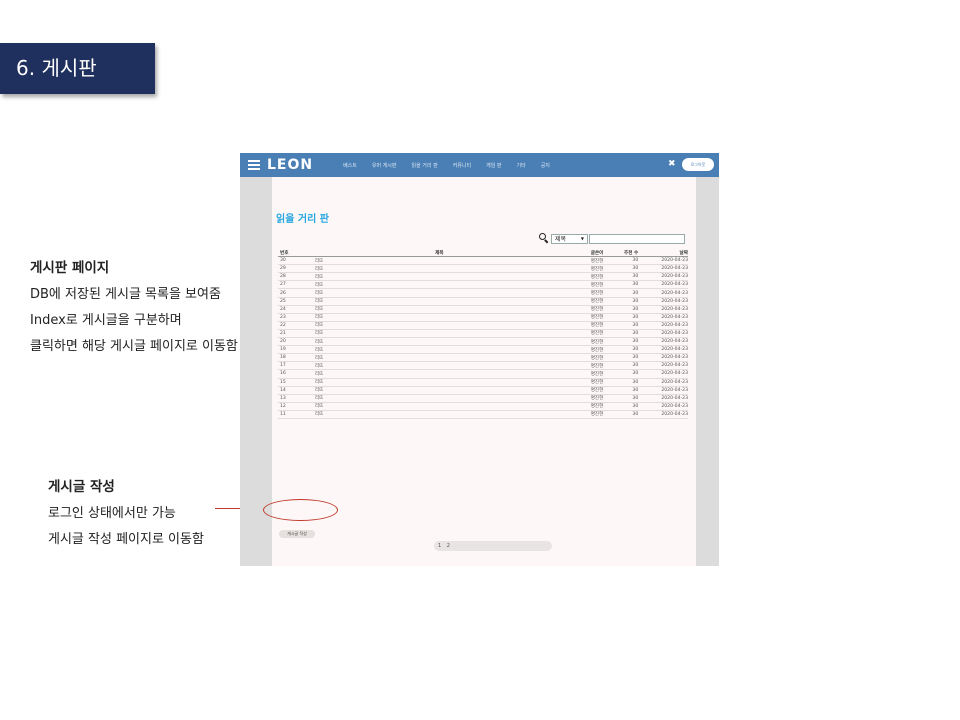  What do you see at coordinates (448, 546) in the screenshot?
I see `page-link: 2` at bounding box center [448, 546].